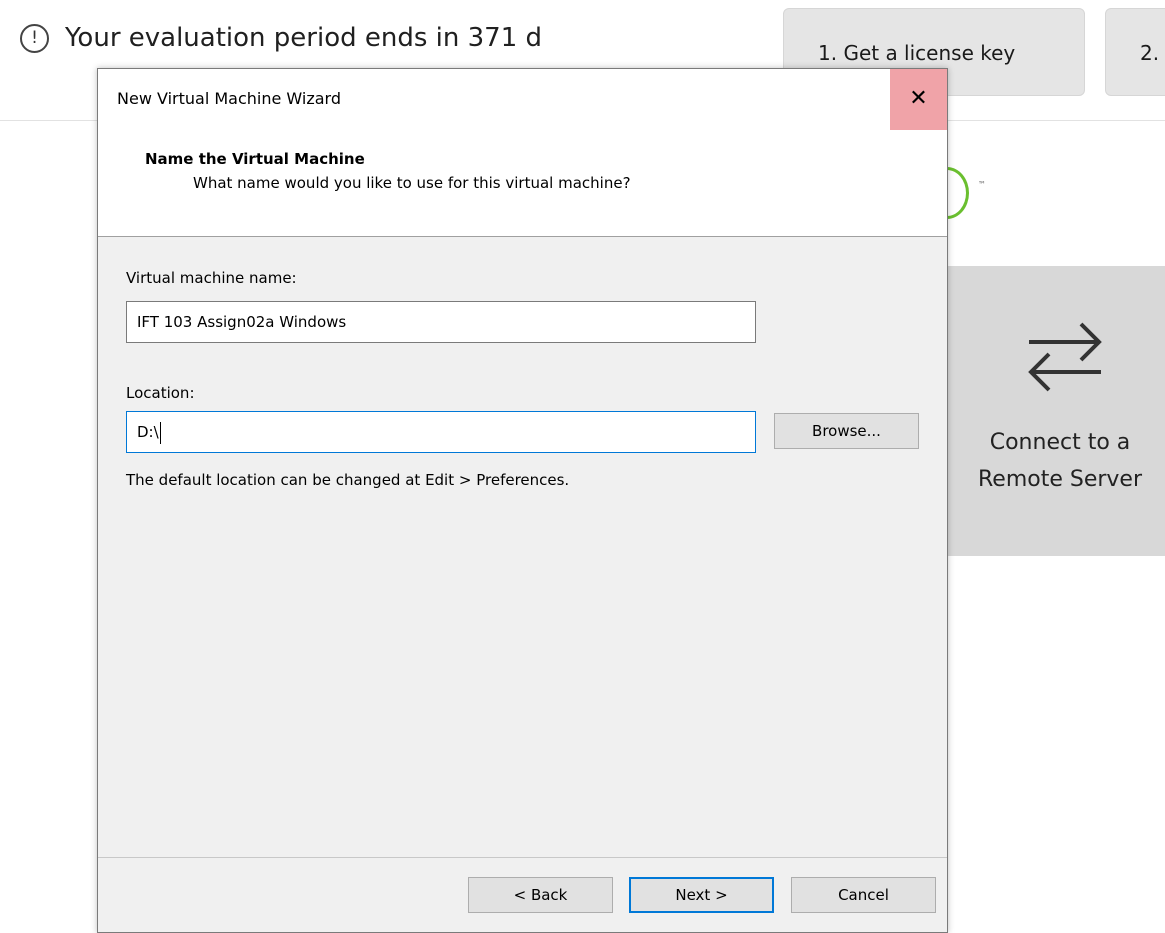  What do you see at coordinates (441, 432) in the screenshot?
I see `location-input: D:\` at bounding box center [441, 432].